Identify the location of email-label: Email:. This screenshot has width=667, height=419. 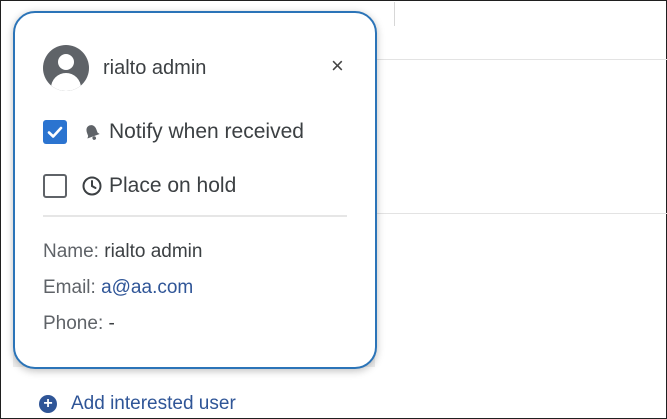
(69, 287).